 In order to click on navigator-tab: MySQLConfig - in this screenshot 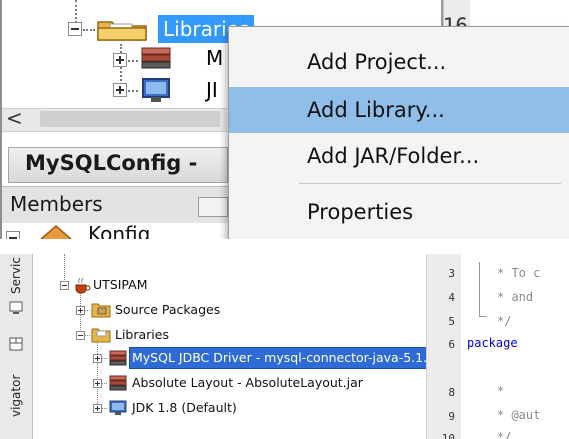, I will do `click(118, 165)`.